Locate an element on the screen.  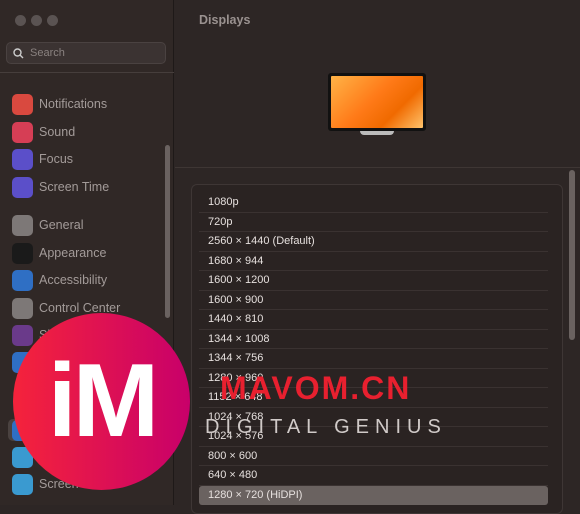
minimize-button is located at coordinates (36, 20).